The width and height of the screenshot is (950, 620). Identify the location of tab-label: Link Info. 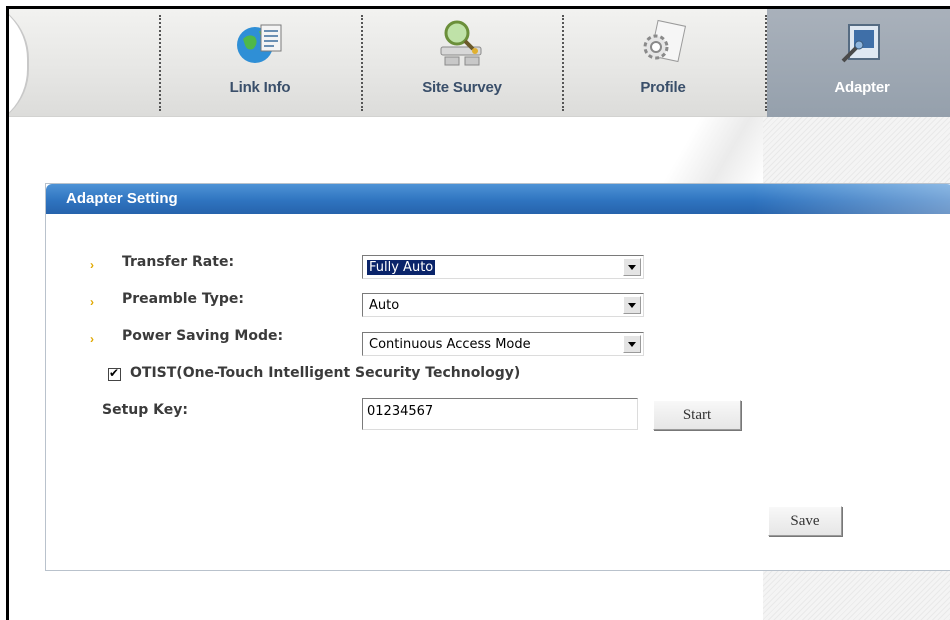
(260, 87).